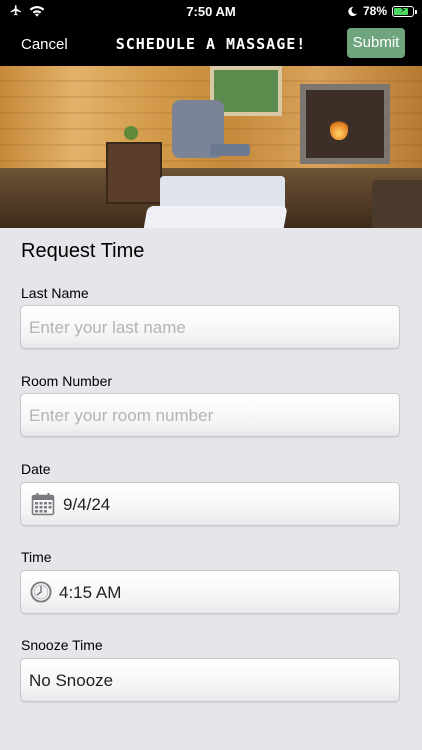  I want to click on pillow, so click(230, 150).